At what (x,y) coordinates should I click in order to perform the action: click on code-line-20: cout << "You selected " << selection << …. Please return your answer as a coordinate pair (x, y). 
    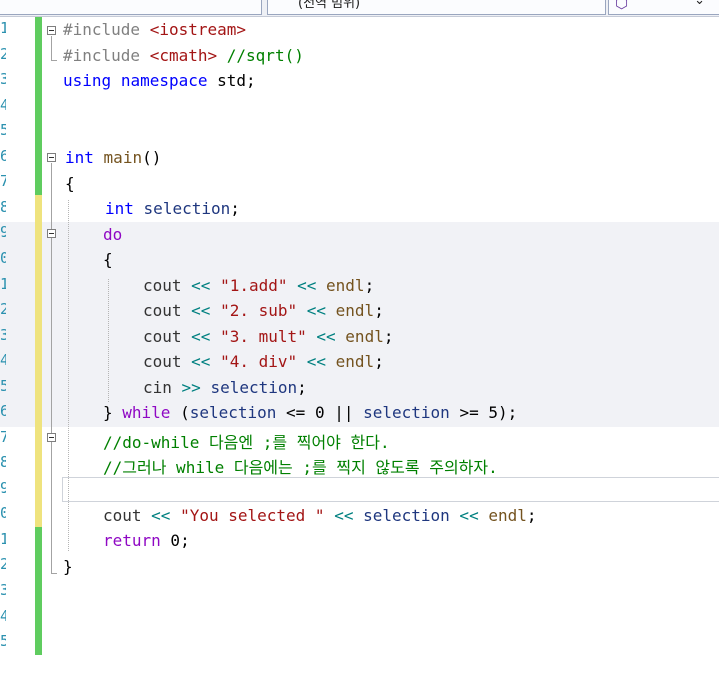
    Looking at the image, I should click on (320, 515).